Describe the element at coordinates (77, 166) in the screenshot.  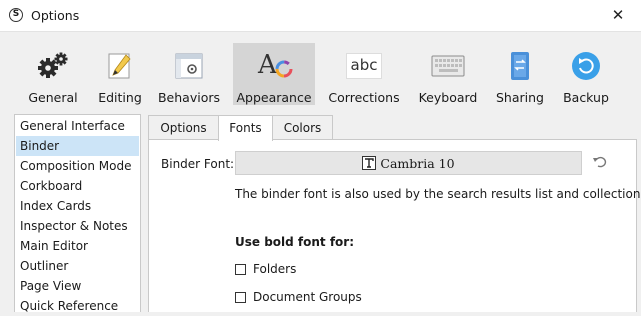
I see `sidebar-item-composition-mode: Composition Mode` at that location.